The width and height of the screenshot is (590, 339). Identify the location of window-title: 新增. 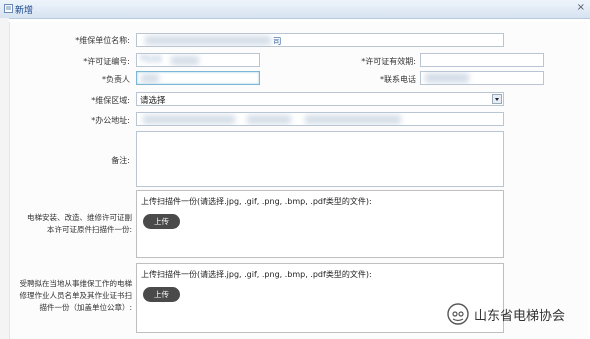
(24, 11).